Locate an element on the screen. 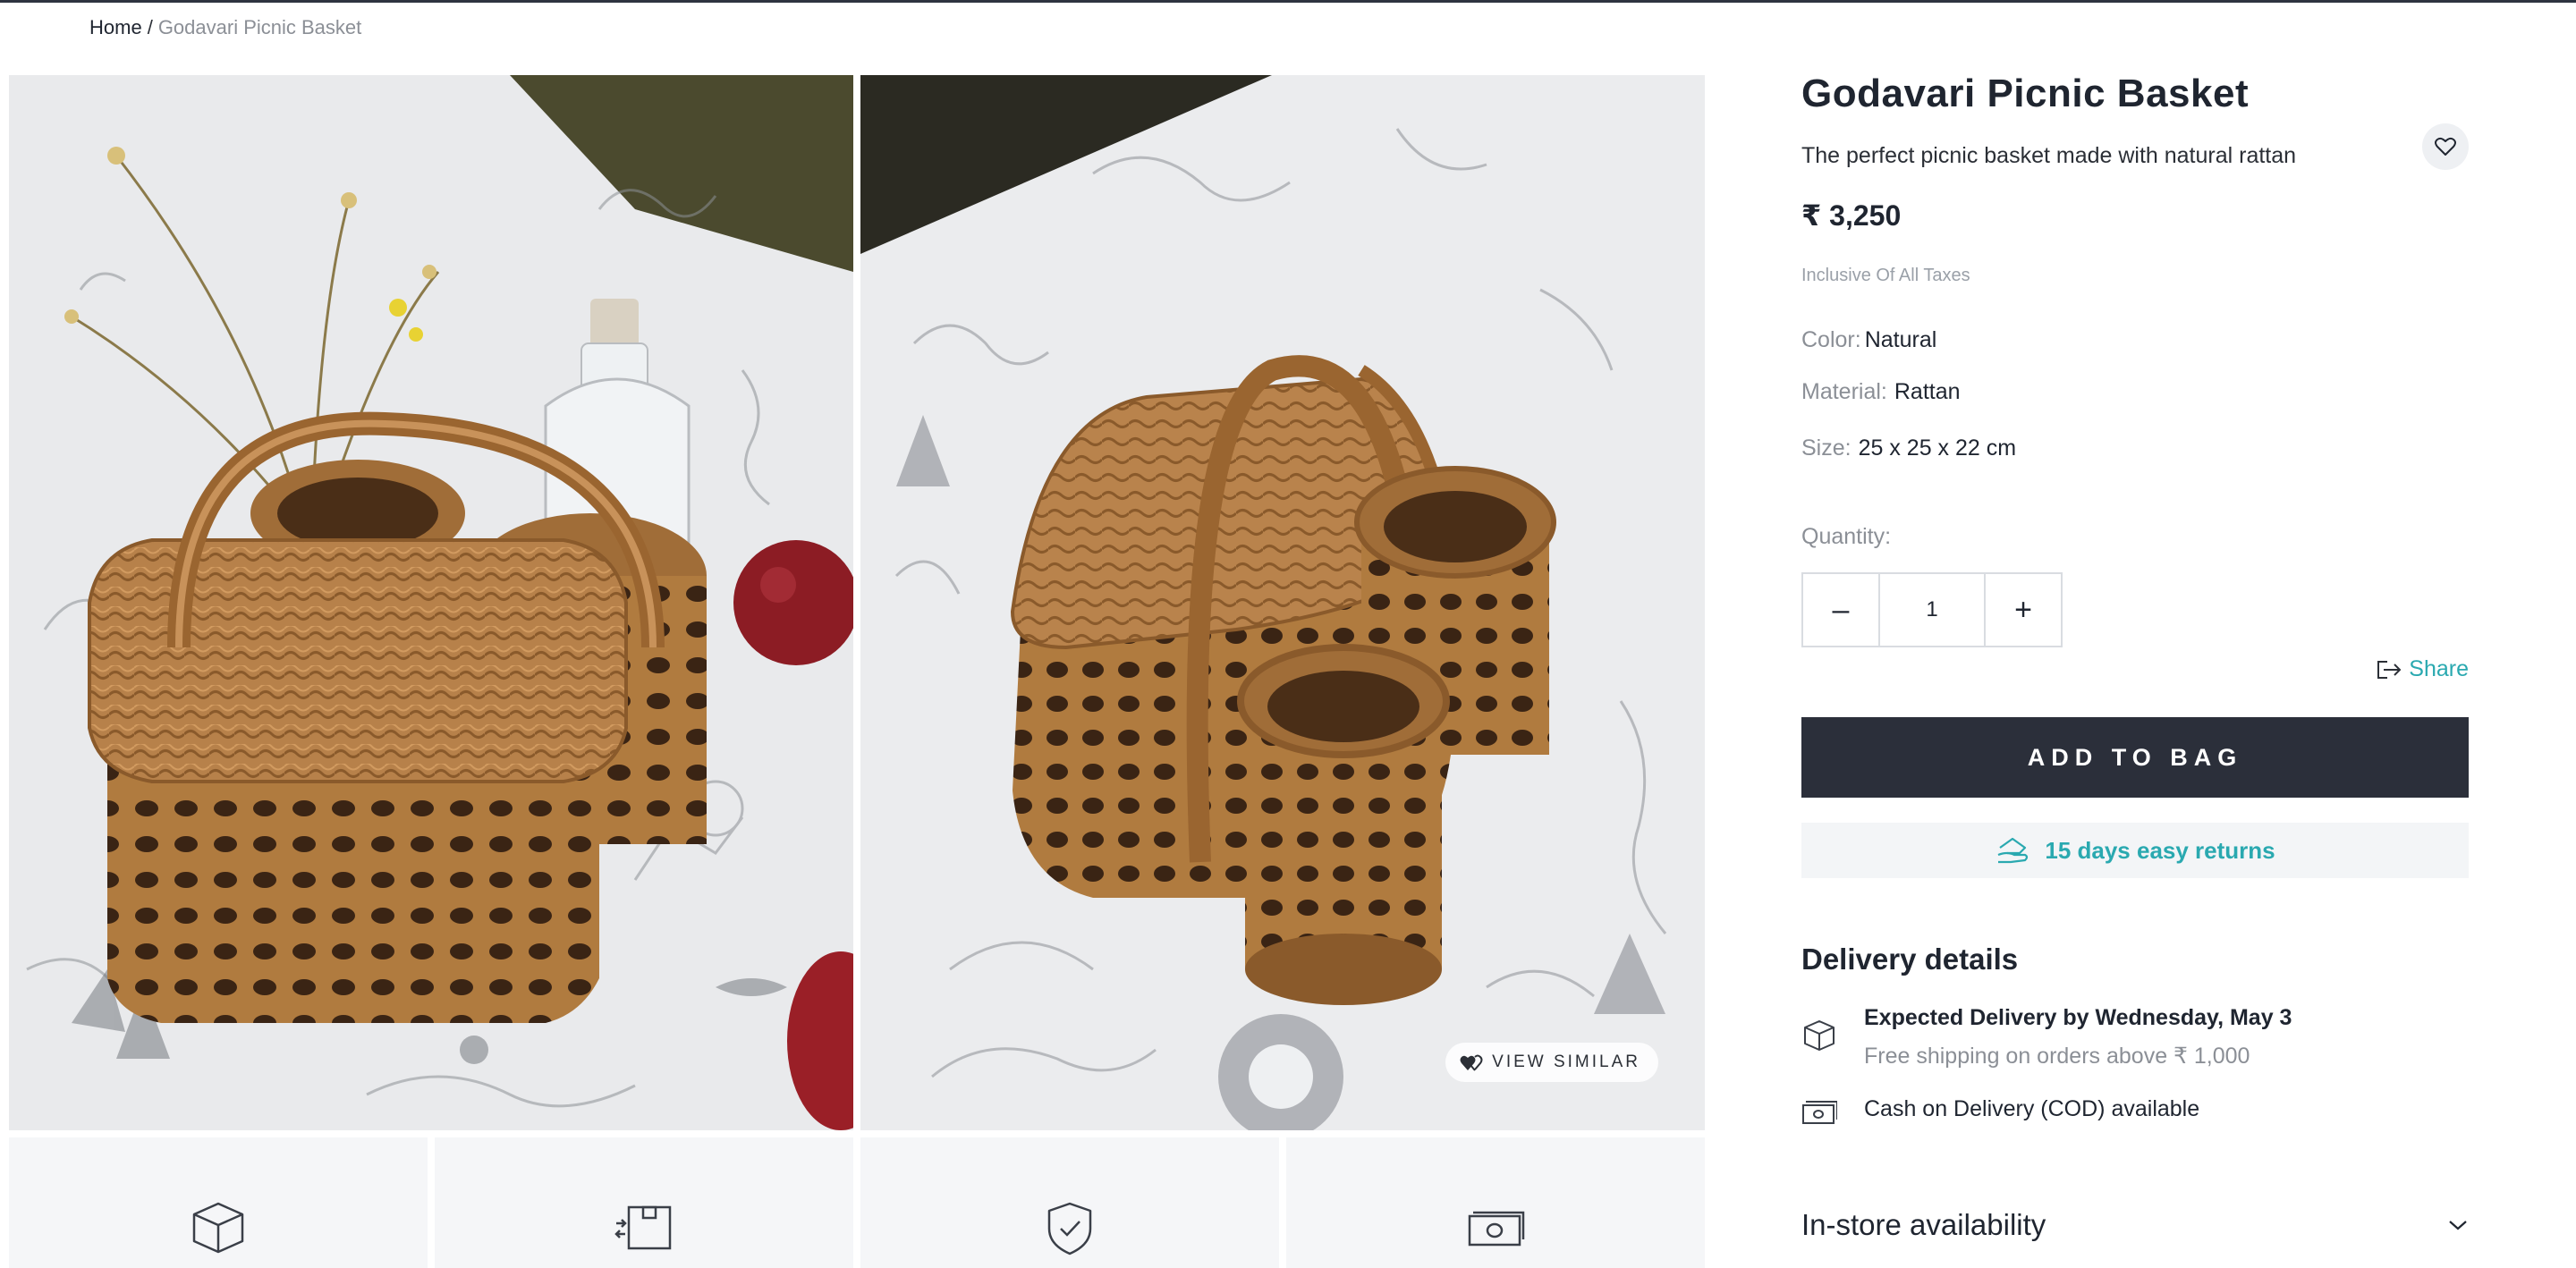  chevron-down-icon is located at coordinates (2458, 1225).